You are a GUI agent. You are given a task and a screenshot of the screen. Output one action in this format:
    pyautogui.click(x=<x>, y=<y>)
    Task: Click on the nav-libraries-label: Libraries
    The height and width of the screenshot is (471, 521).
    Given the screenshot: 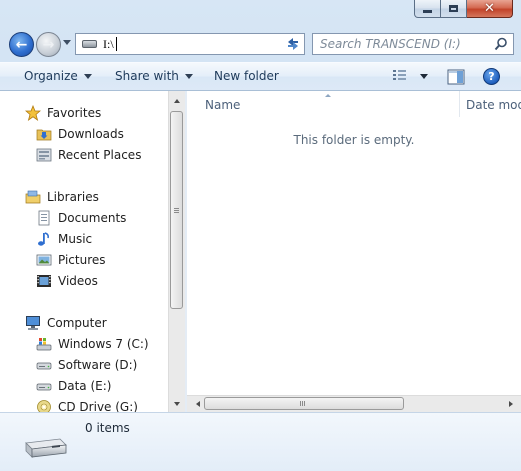 What is the action you would take?
    pyautogui.click(x=73, y=197)
    